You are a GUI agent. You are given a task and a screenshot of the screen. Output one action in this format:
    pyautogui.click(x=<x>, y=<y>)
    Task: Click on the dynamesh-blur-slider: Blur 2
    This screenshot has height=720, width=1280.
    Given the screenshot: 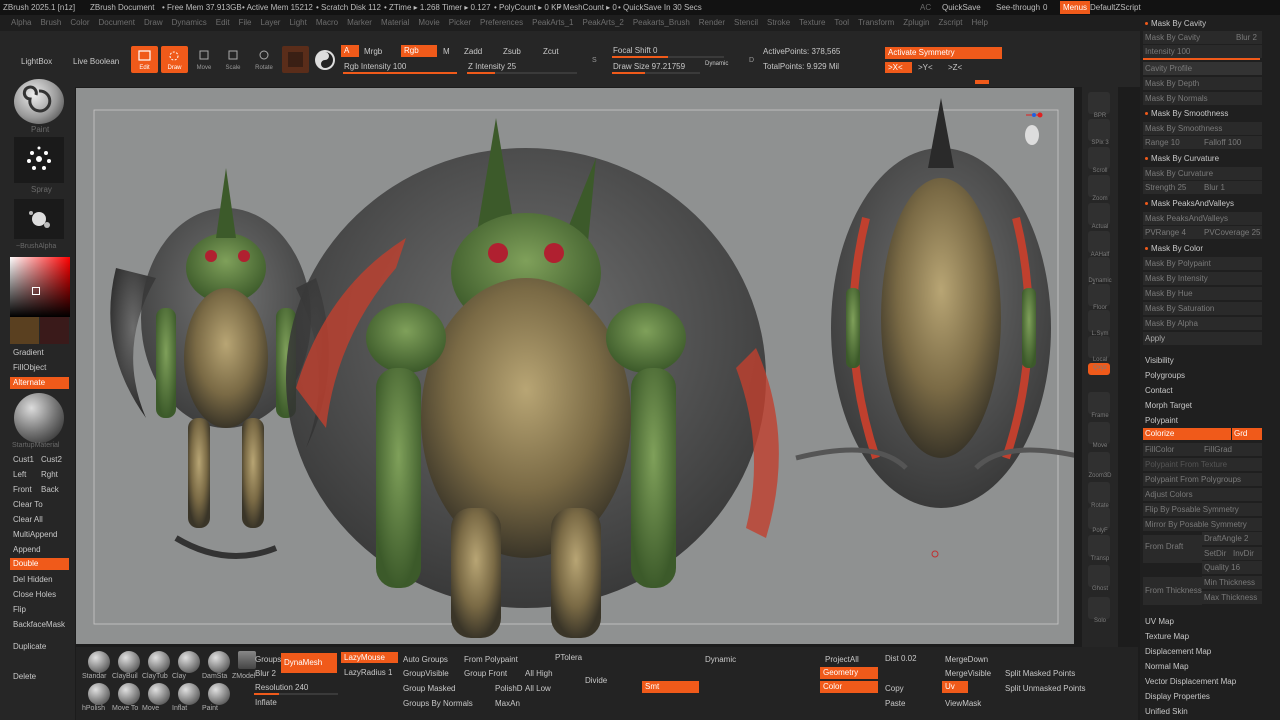 What is the action you would take?
    pyautogui.click(x=265, y=673)
    